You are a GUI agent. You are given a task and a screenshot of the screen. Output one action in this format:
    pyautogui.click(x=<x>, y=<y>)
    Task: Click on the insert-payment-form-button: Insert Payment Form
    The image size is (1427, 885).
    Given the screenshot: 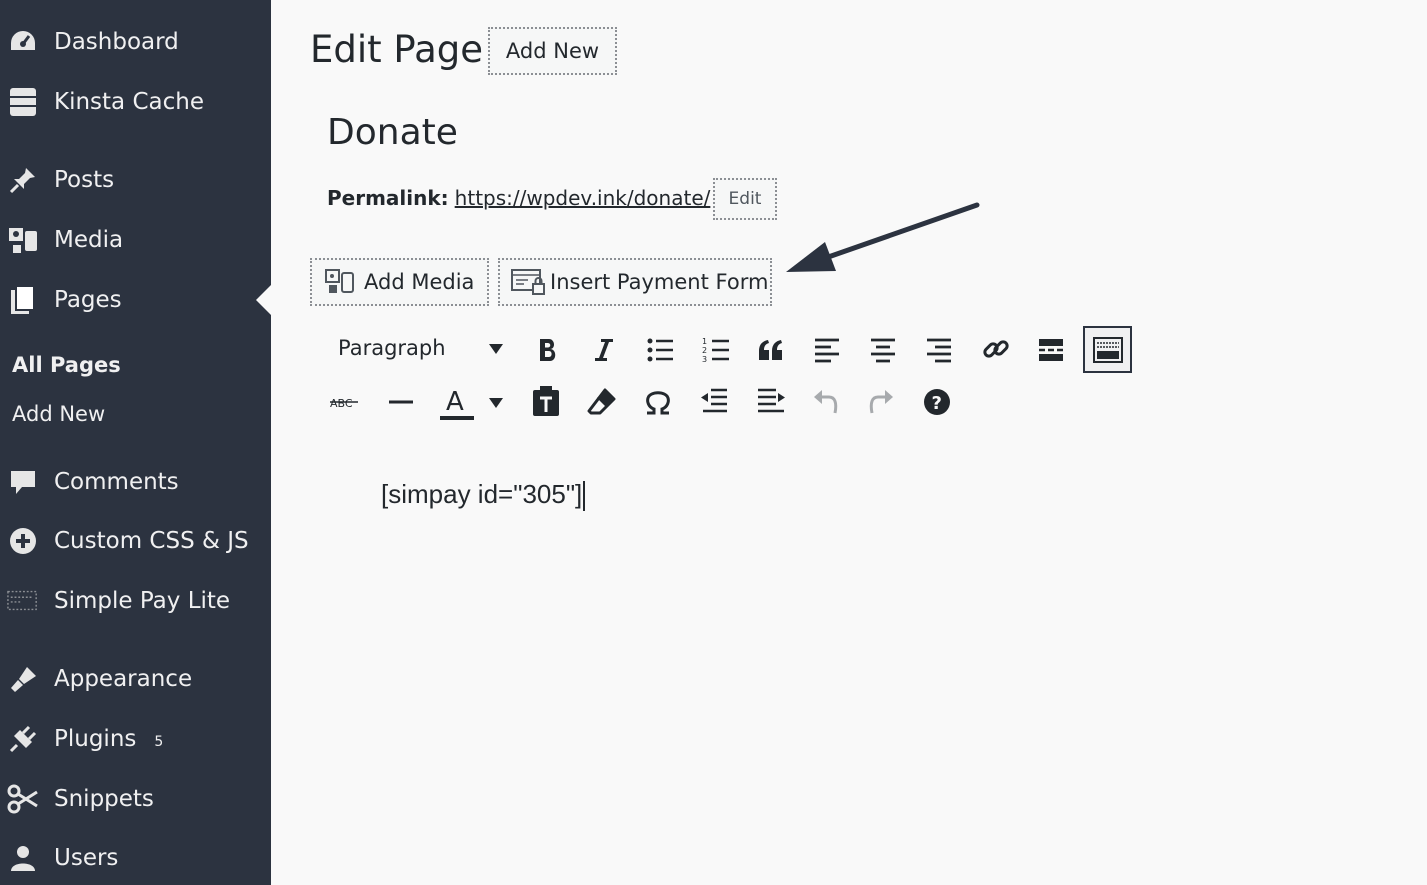 What is the action you would take?
    pyautogui.click(x=635, y=282)
    